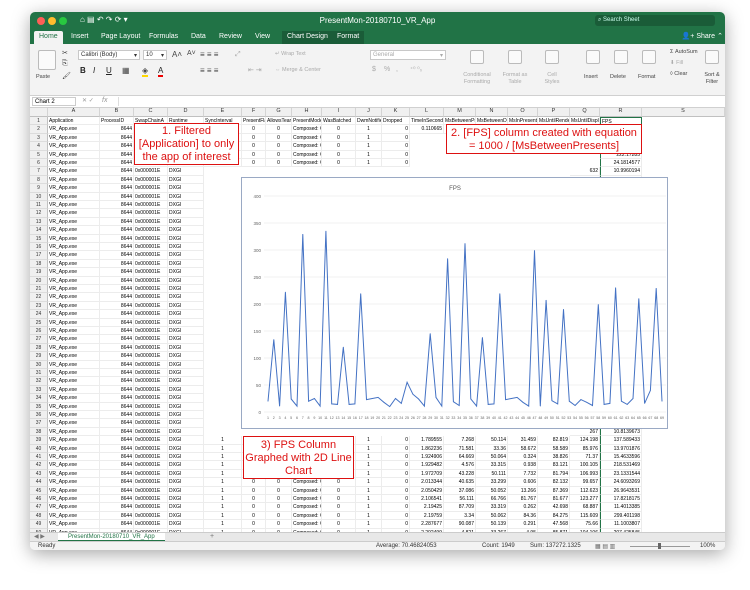  I want to click on tab-formulas: Formulas, so click(163, 37).